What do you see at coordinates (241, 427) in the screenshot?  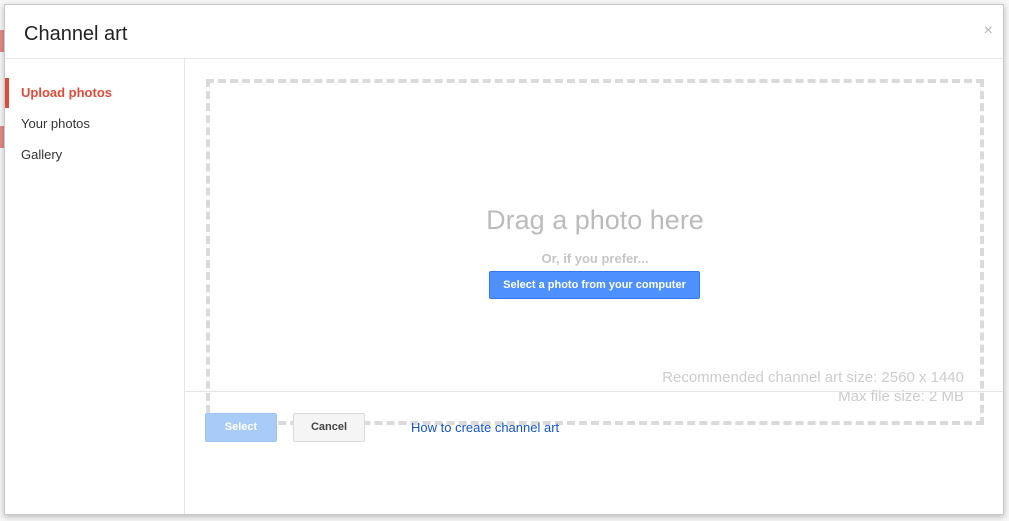 I see `select-button: Select` at bounding box center [241, 427].